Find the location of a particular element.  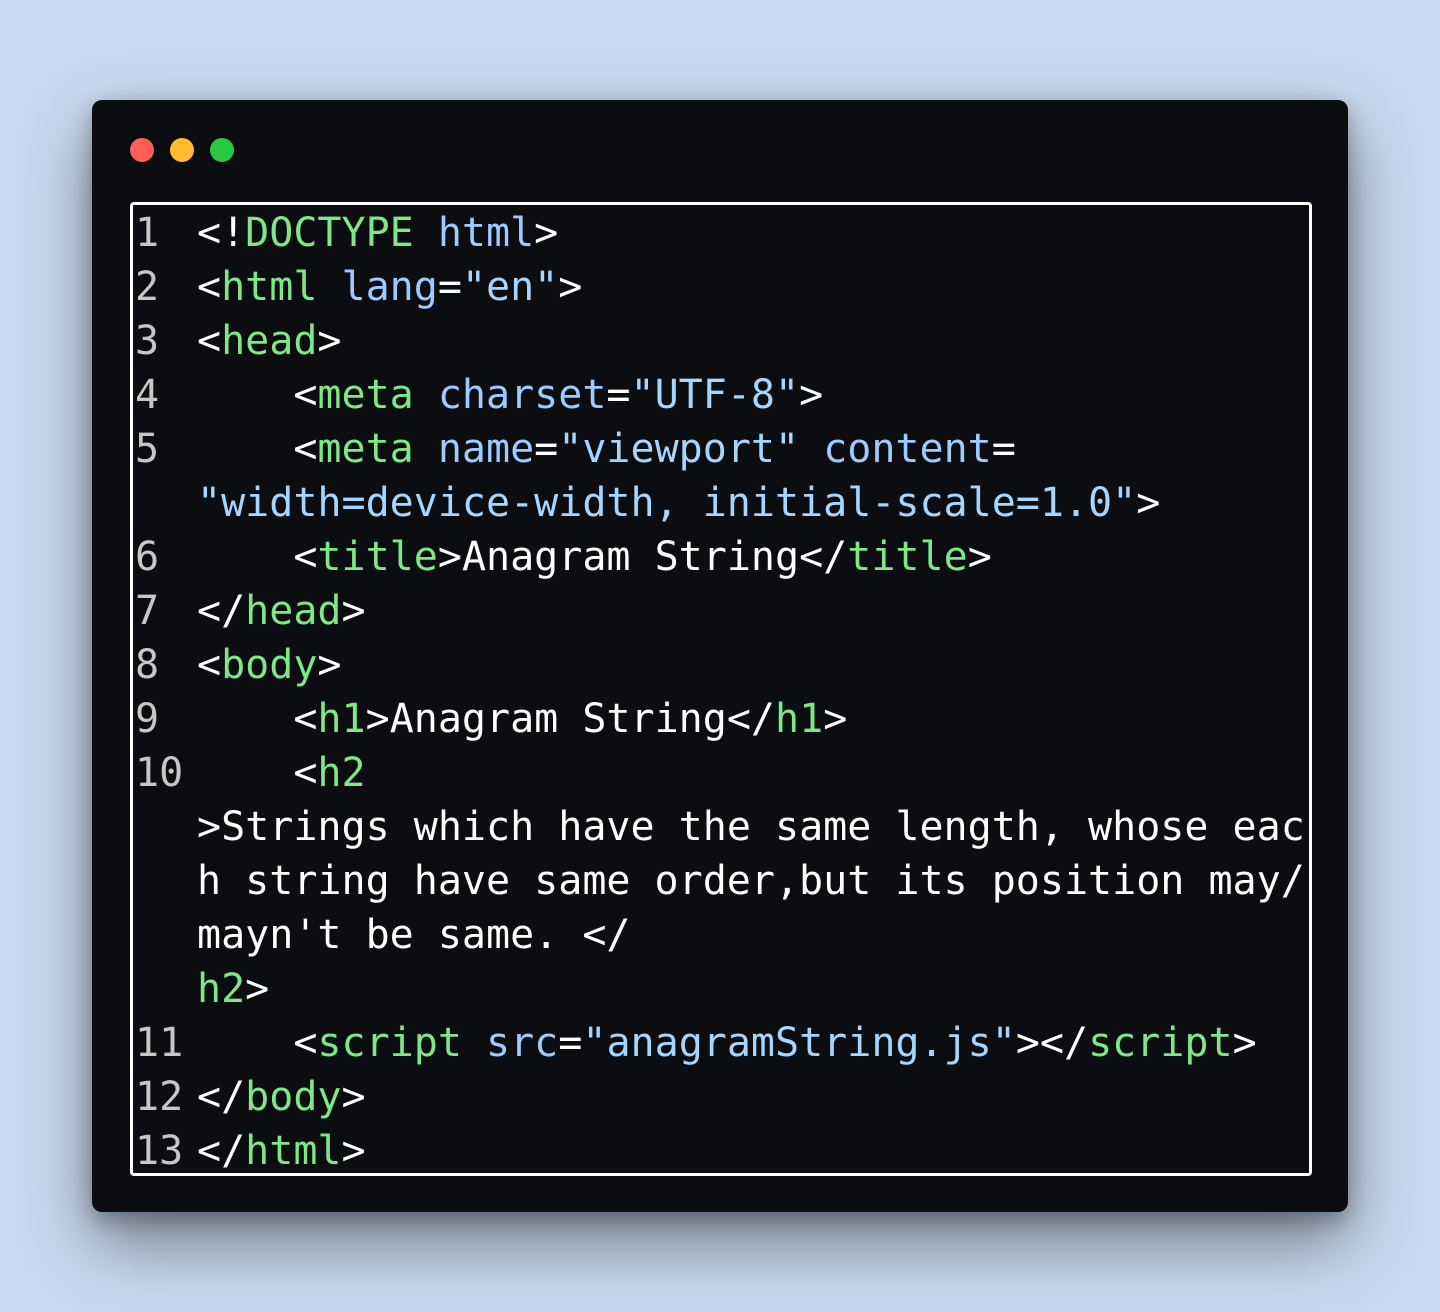

code-line: 9 <h1>Anagram String</h1> is located at coordinates (721, 719).